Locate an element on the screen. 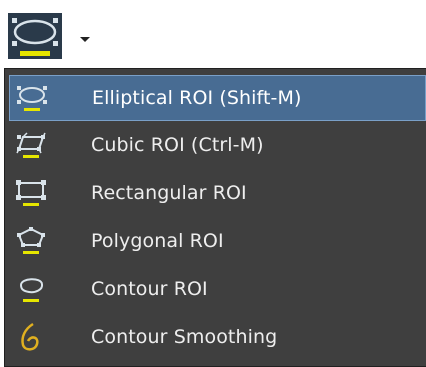  rectangular-roi-icon is located at coordinates (31, 193).